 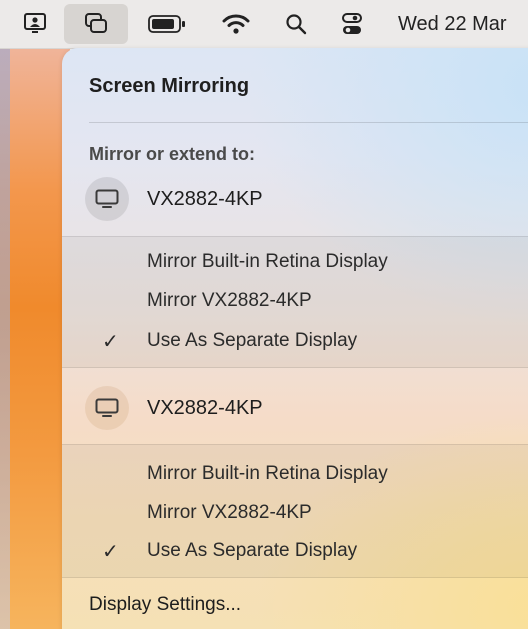 What do you see at coordinates (167, 24) in the screenshot?
I see `battery-icon` at bounding box center [167, 24].